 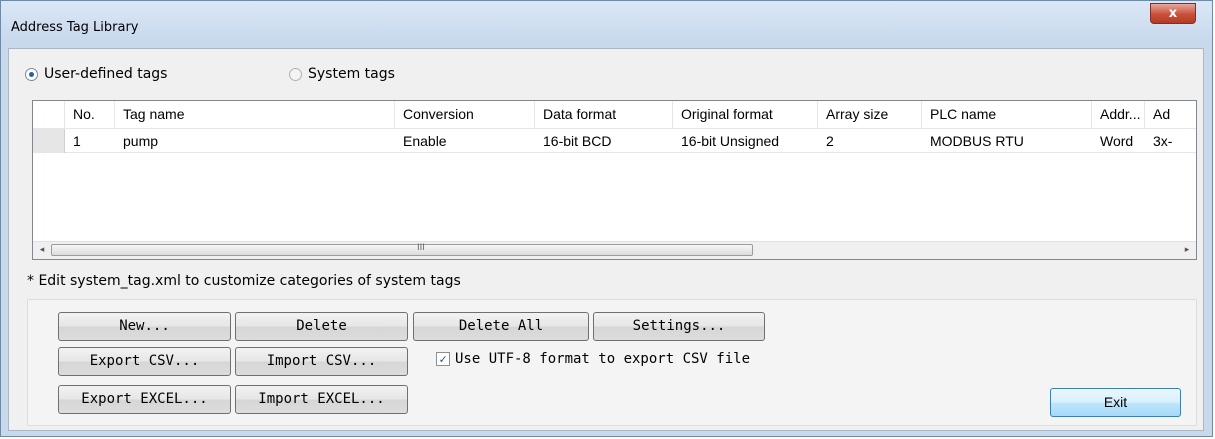 What do you see at coordinates (501, 326) in the screenshot?
I see `delete-all-button: Delete All` at bounding box center [501, 326].